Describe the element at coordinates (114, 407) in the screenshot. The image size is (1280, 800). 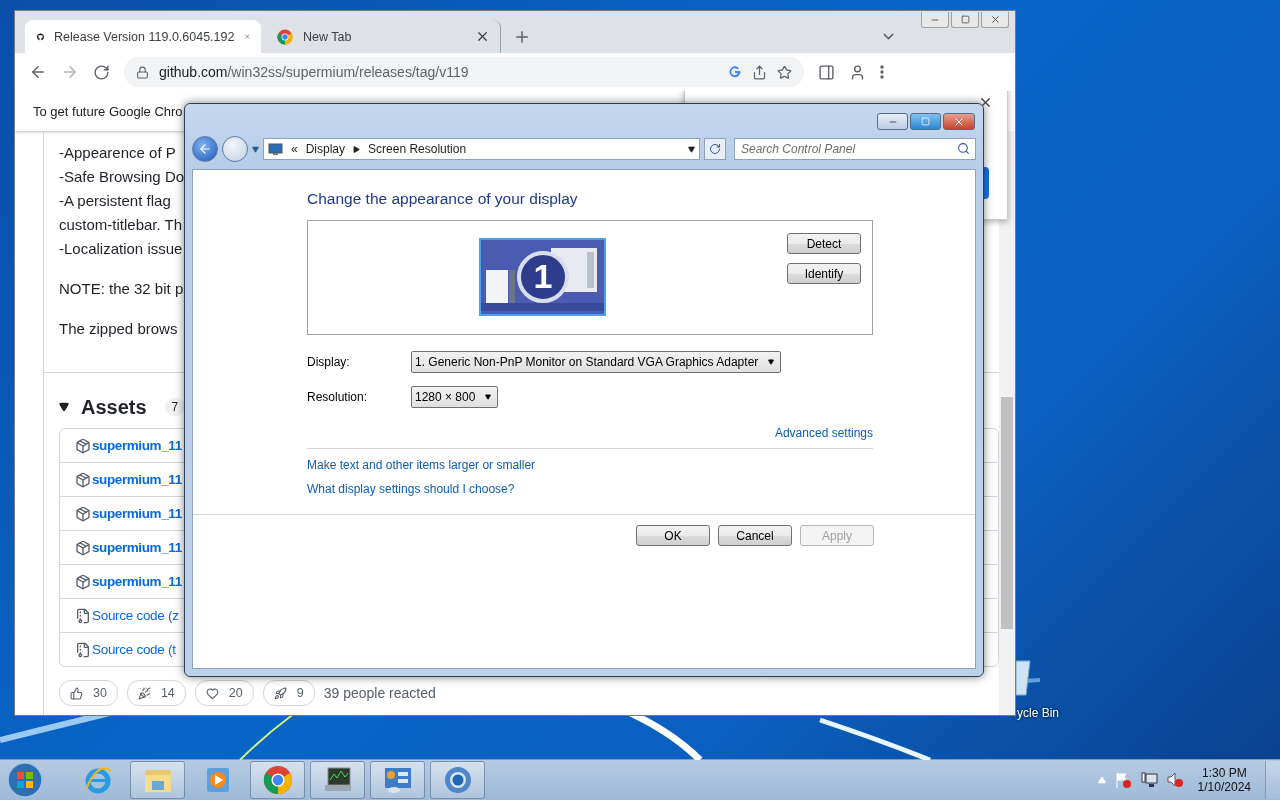
I see `assets-heading: Assets` at that location.